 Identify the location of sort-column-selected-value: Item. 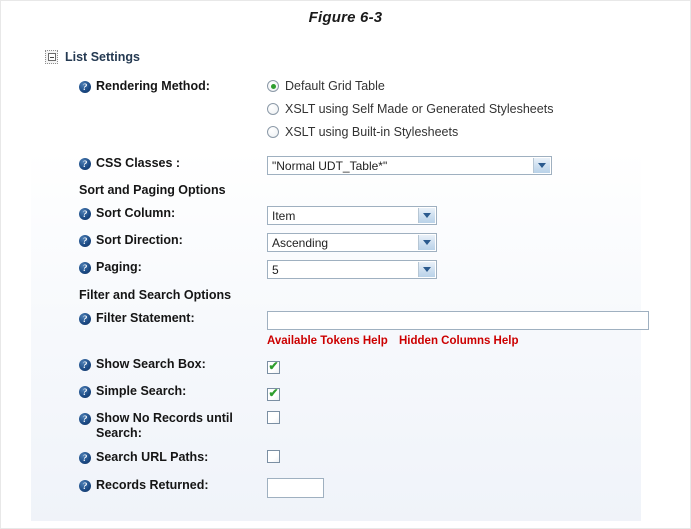
(284, 215).